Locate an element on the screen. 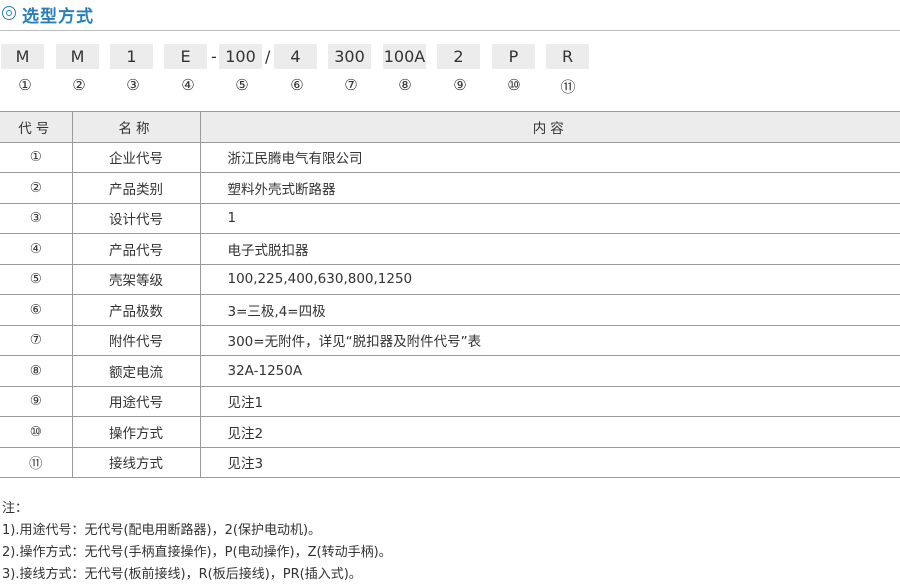  cell-name: 附件代号 is located at coordinates (136, 340).